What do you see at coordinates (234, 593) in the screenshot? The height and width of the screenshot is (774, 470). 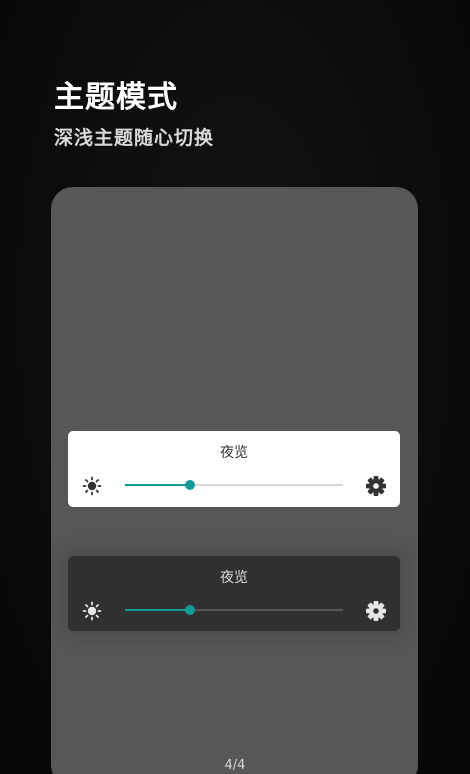 I see `dark-theme-card: 夜览` at bounding box center [234, 593].